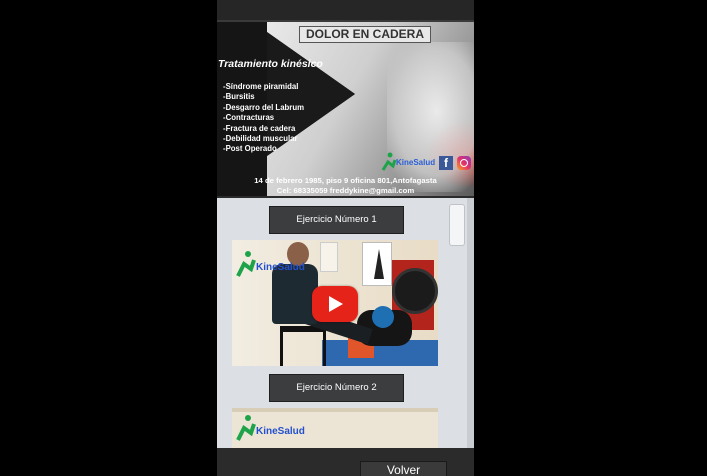 This screenshot has width=707, height=476. I want to click on exercise-video-2: KineSalud, so click(335, 428).